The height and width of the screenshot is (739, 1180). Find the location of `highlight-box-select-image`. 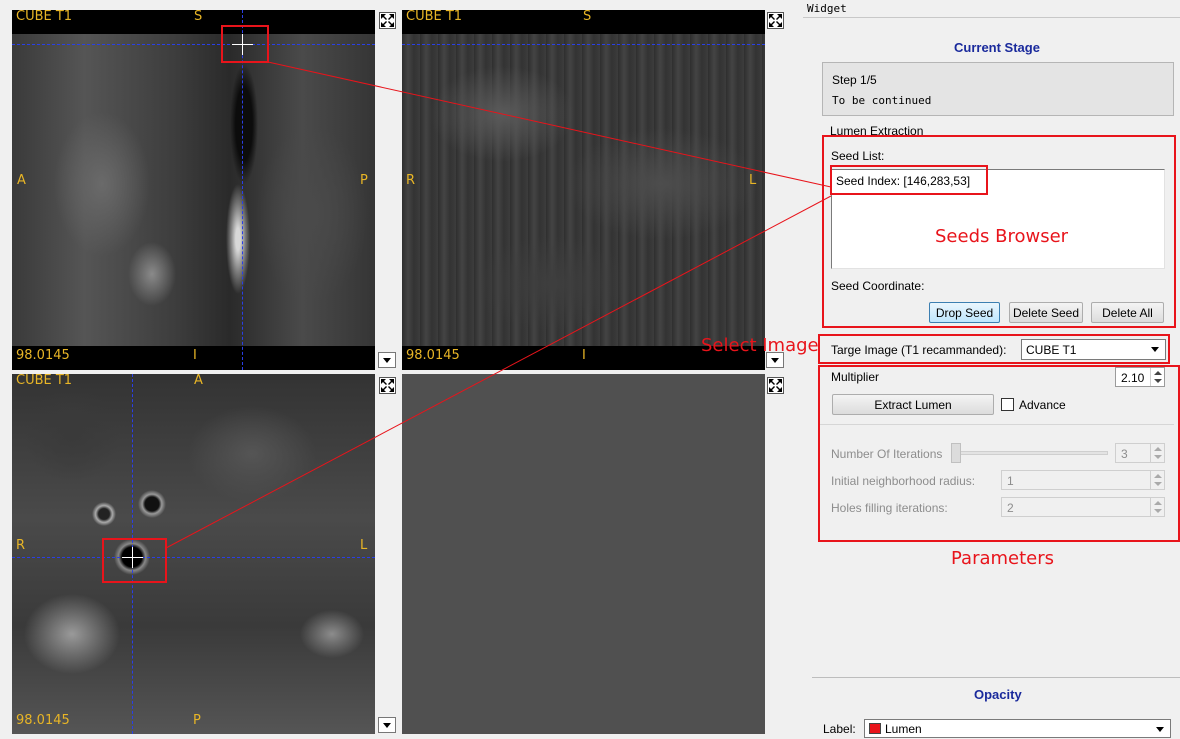

highlight-box-select-image is located at coordinates (994, 349).